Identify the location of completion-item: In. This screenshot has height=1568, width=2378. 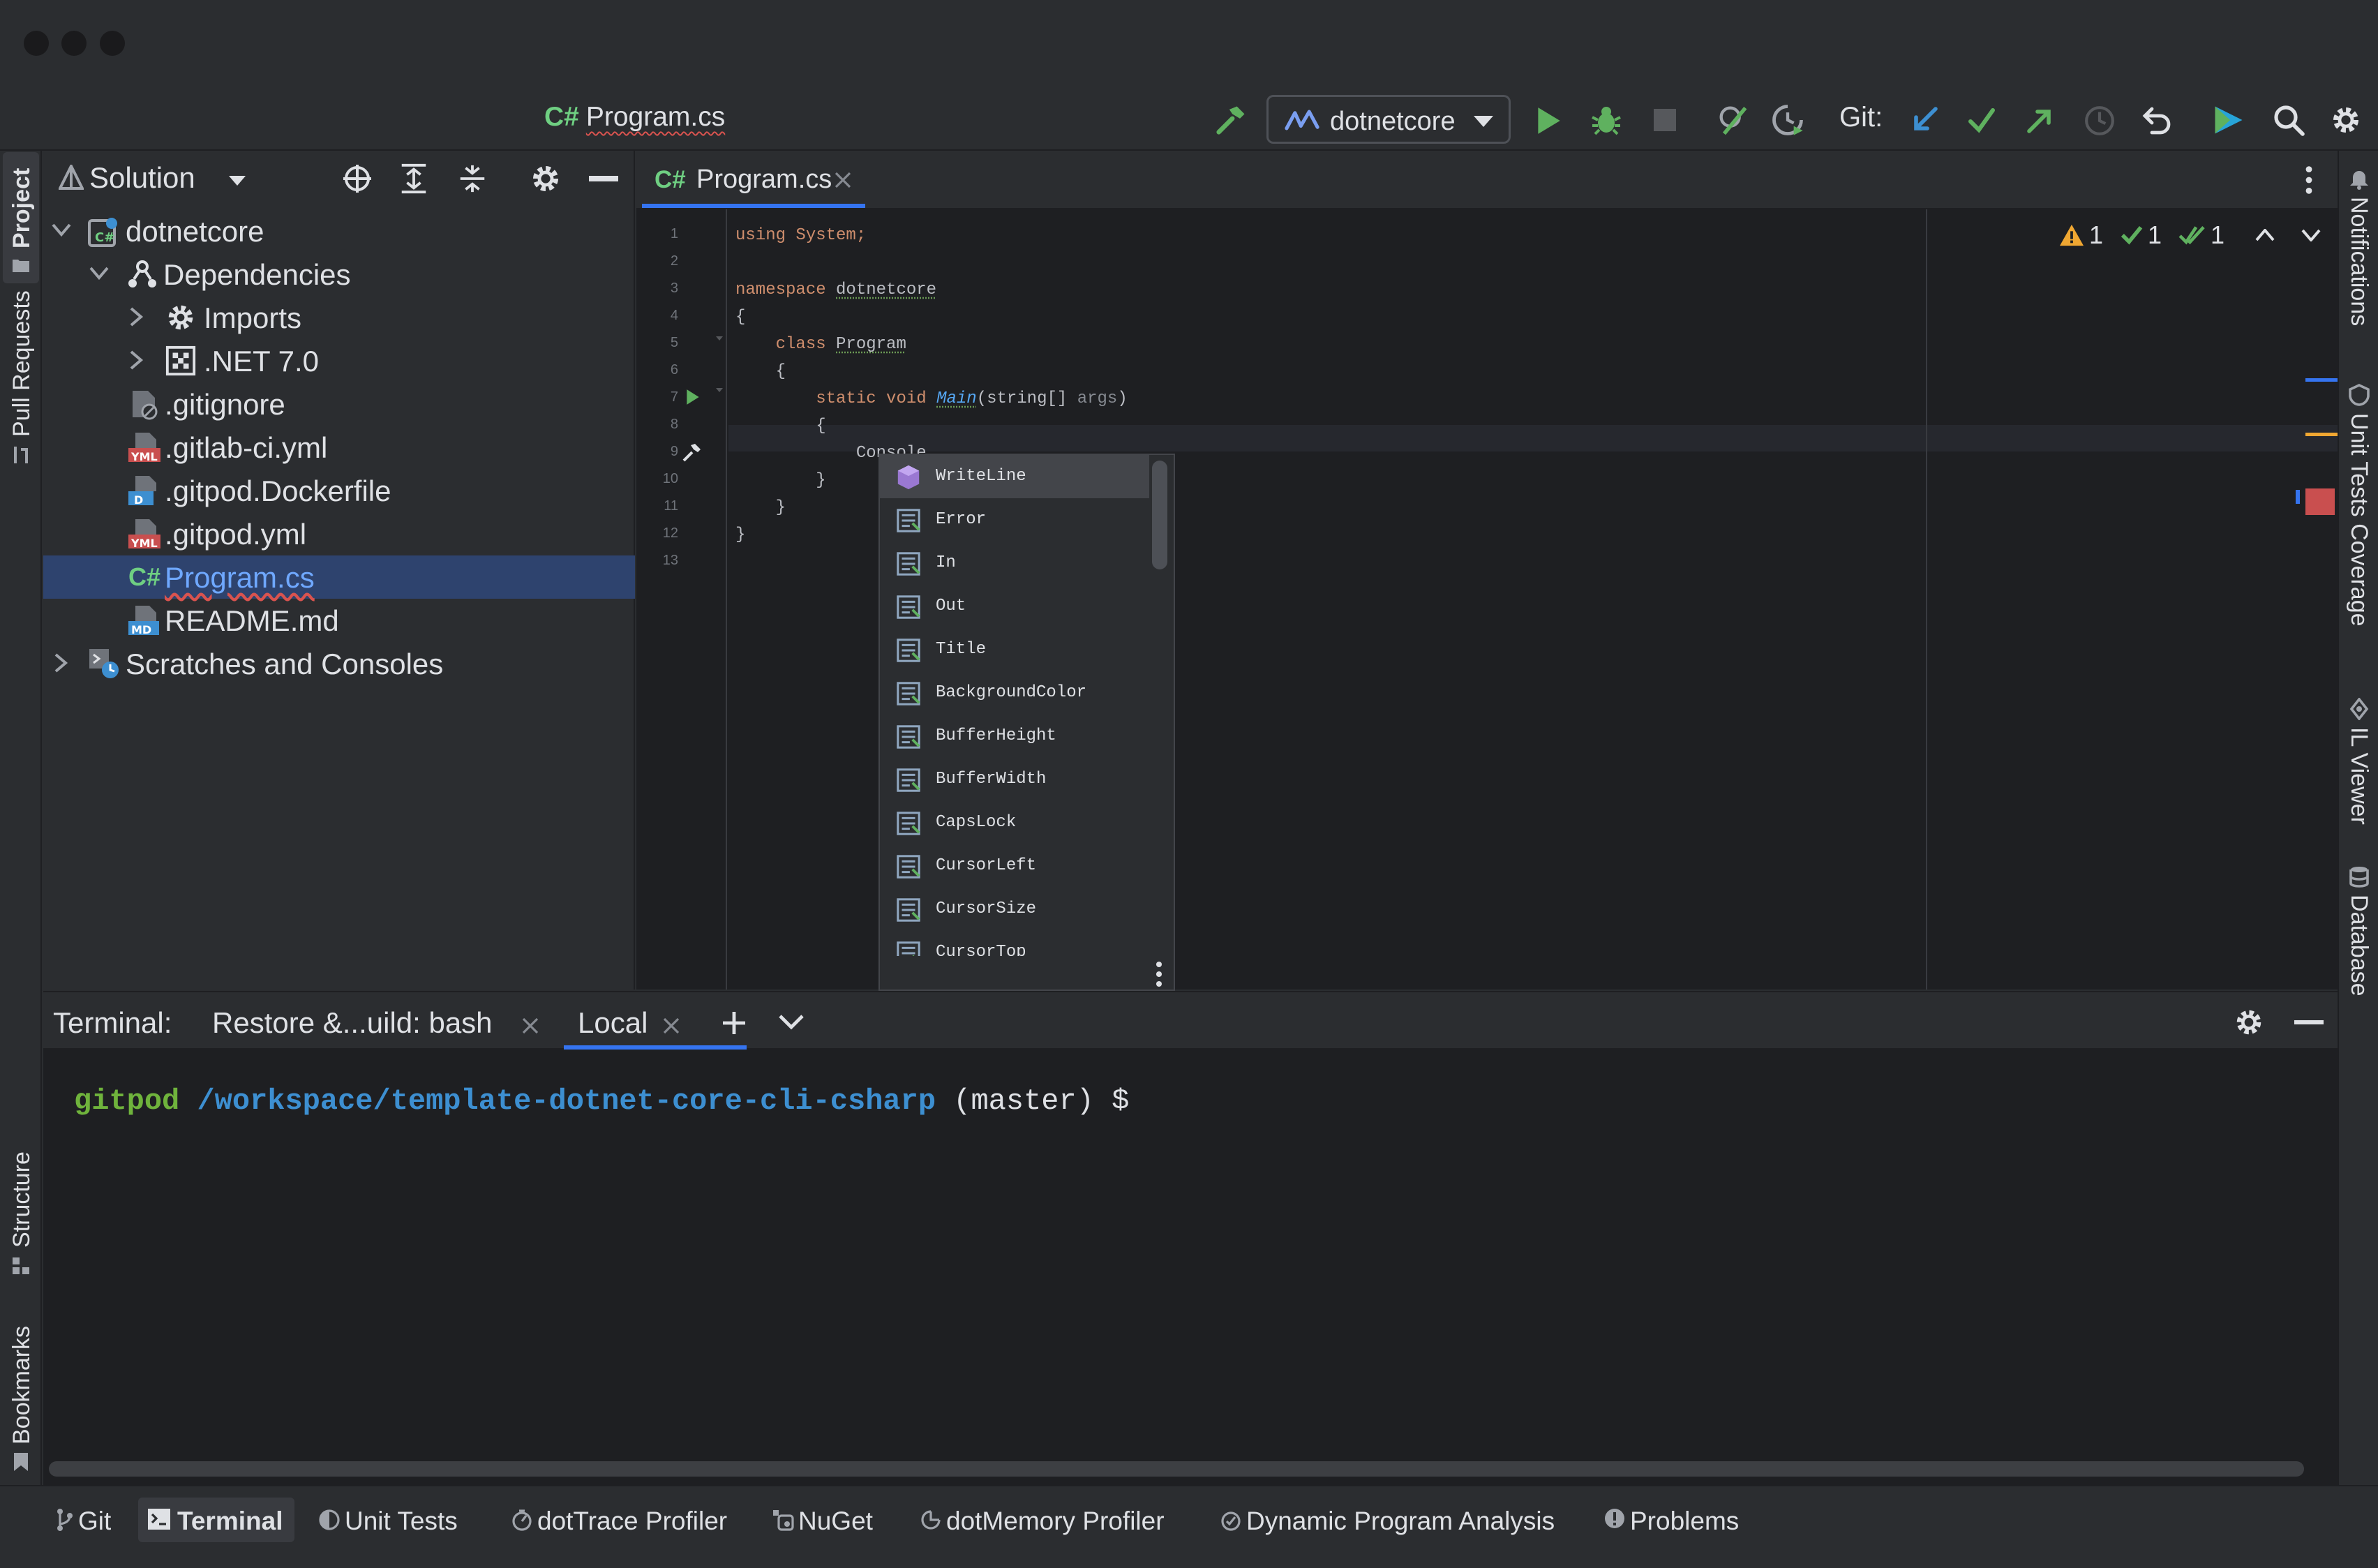
(1015, 563).